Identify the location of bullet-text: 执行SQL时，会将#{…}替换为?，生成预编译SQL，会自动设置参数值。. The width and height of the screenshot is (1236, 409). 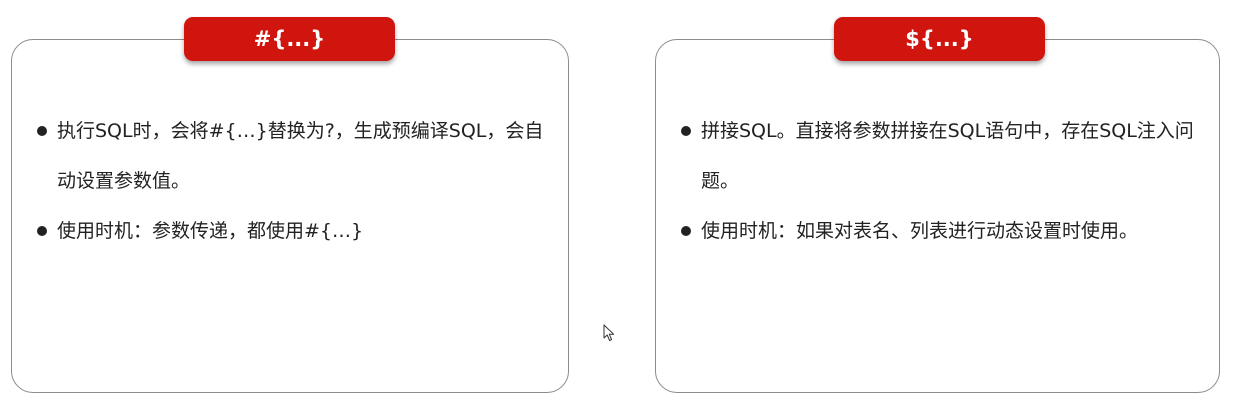
(300, 156).